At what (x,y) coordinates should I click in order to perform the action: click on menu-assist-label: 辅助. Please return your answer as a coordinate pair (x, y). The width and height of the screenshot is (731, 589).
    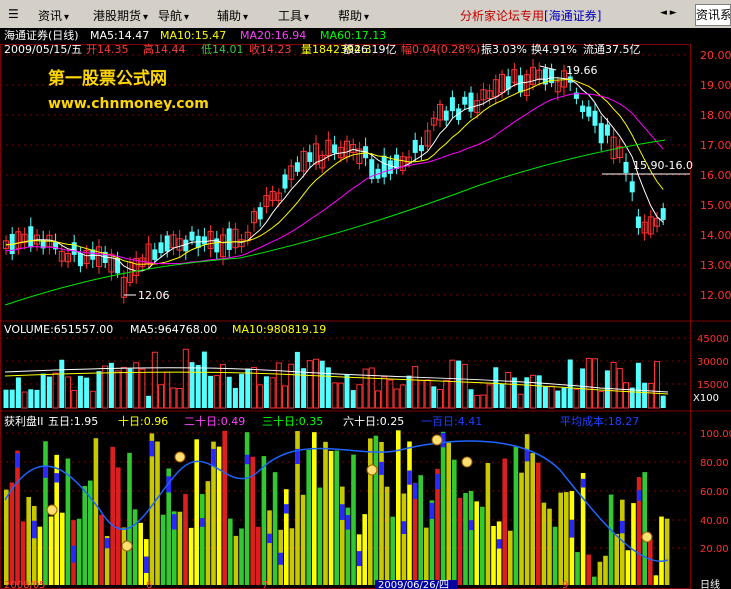
    Looking at the image, I should click on (229, 16).